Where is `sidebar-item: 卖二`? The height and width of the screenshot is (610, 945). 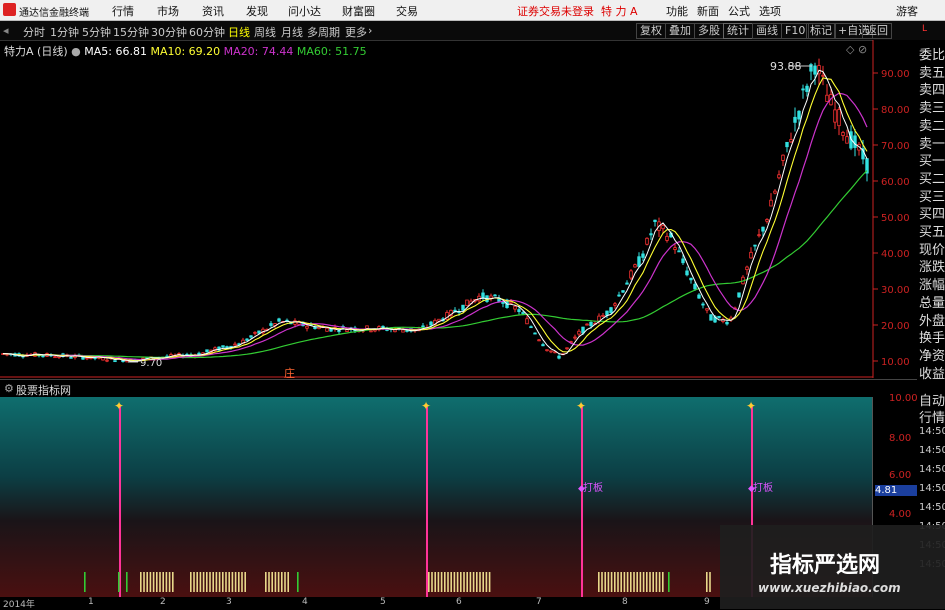
sidebar-item: 卖二 is located at coordinates (932, 124).